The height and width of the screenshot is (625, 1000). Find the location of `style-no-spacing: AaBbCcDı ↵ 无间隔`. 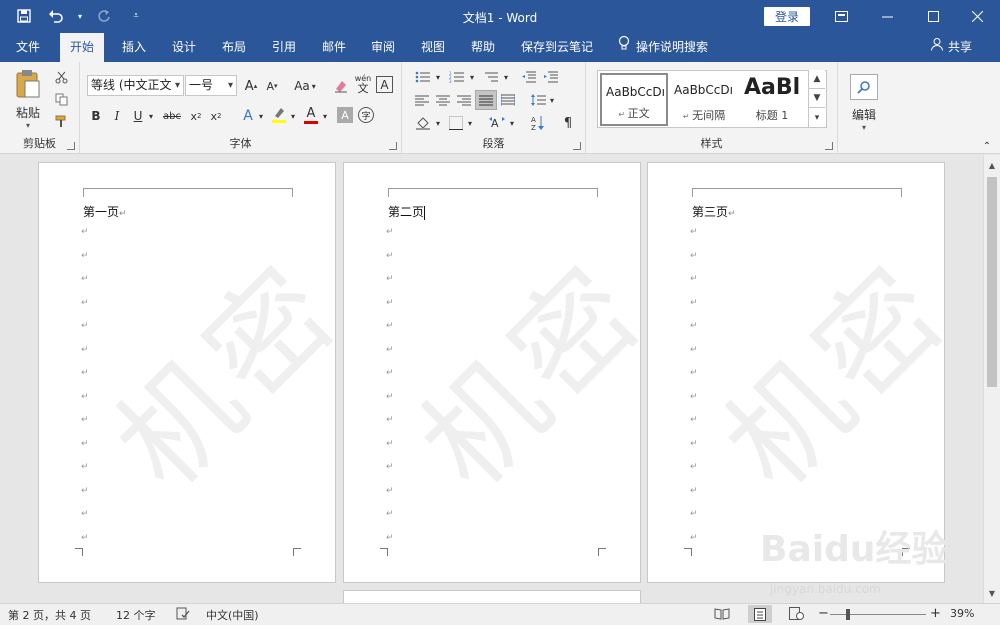

style-no-spacing: AaBbCcDı ↵ 无间隔 is located at coordinates (704, 99).